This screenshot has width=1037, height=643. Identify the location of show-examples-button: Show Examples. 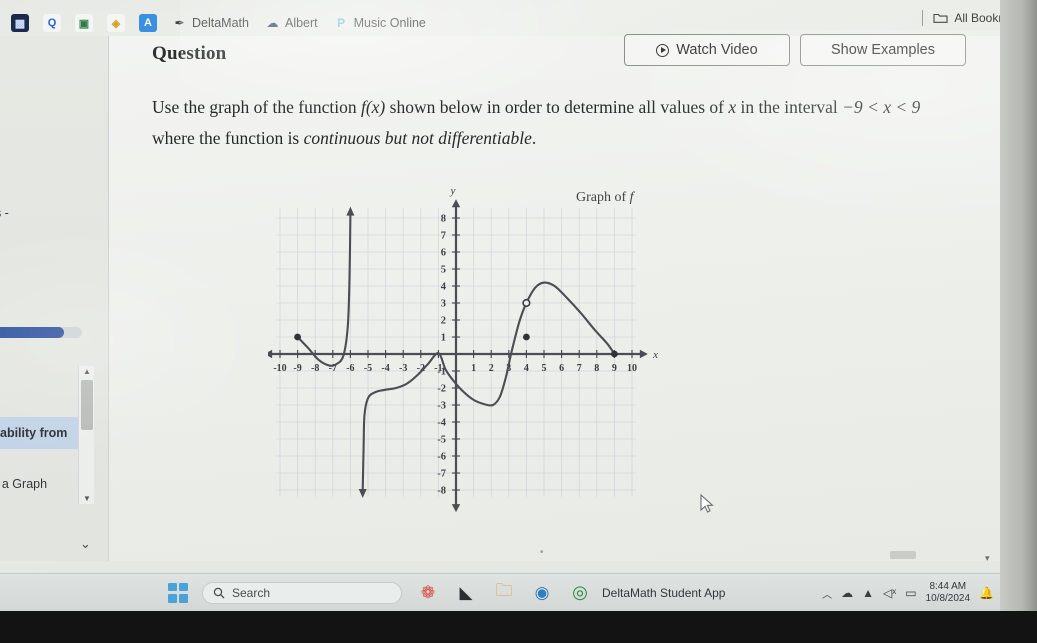
(883, 50).